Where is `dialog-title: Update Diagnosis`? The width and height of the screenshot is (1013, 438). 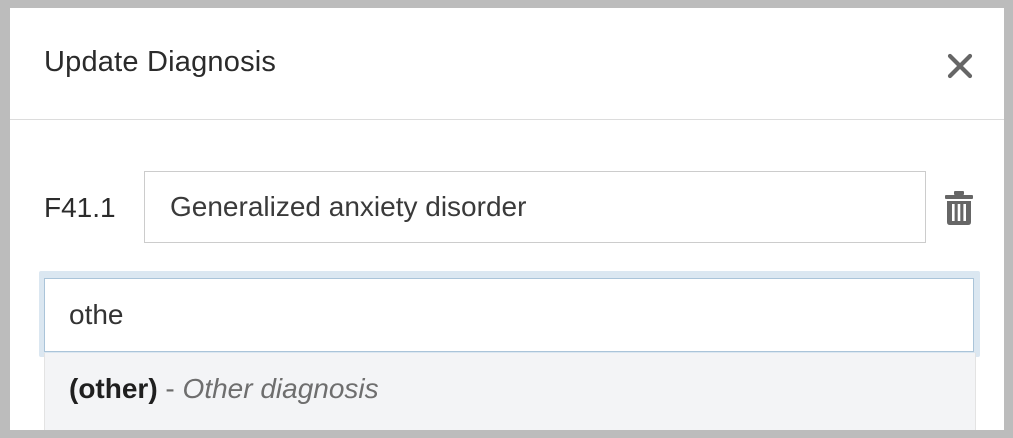 dialog-title: Update Diagnosis is located at coordinates (160, 62).